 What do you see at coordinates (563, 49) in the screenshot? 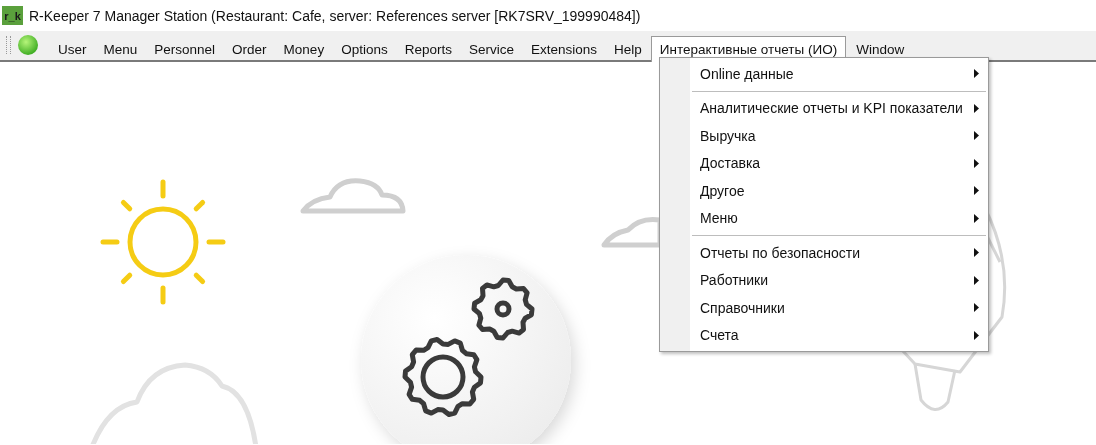
I see `menu-bar-item: Extensions` at bounding box center [563, 49].